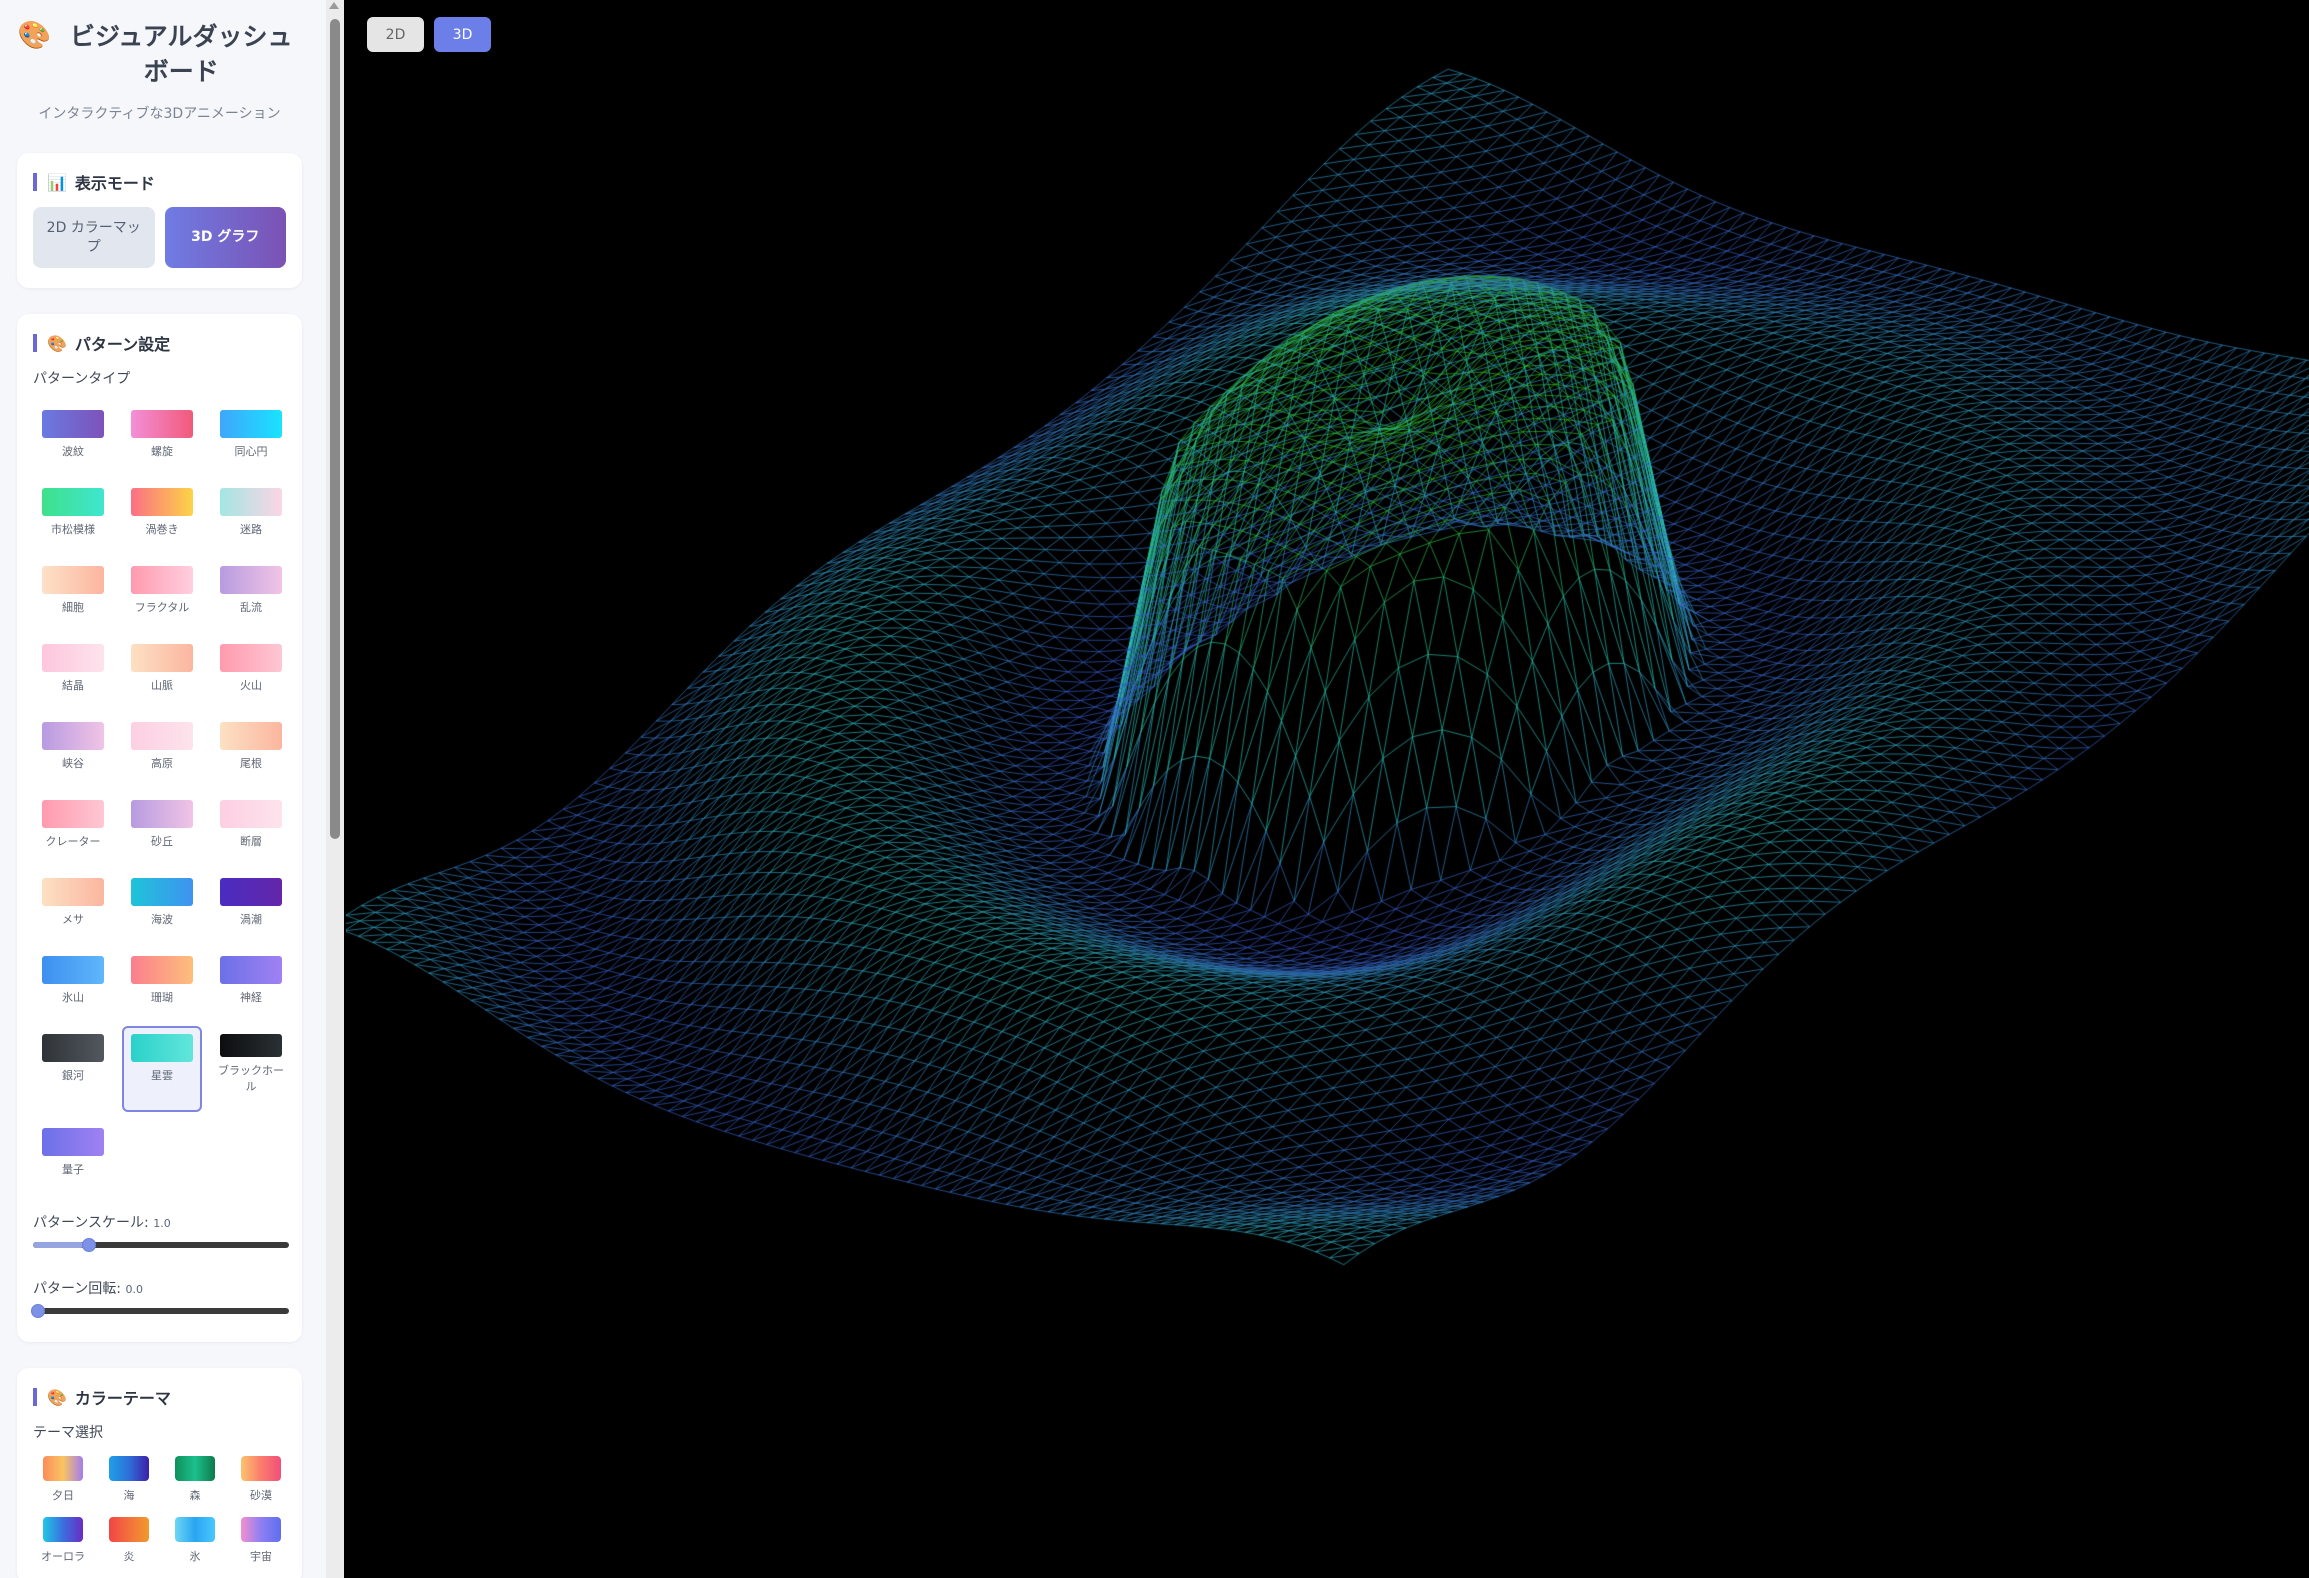  What do you see at coordinates (395, 34) in the screenshot?
I see `view-2d-button: 2D` at bounding box center [395, 34].